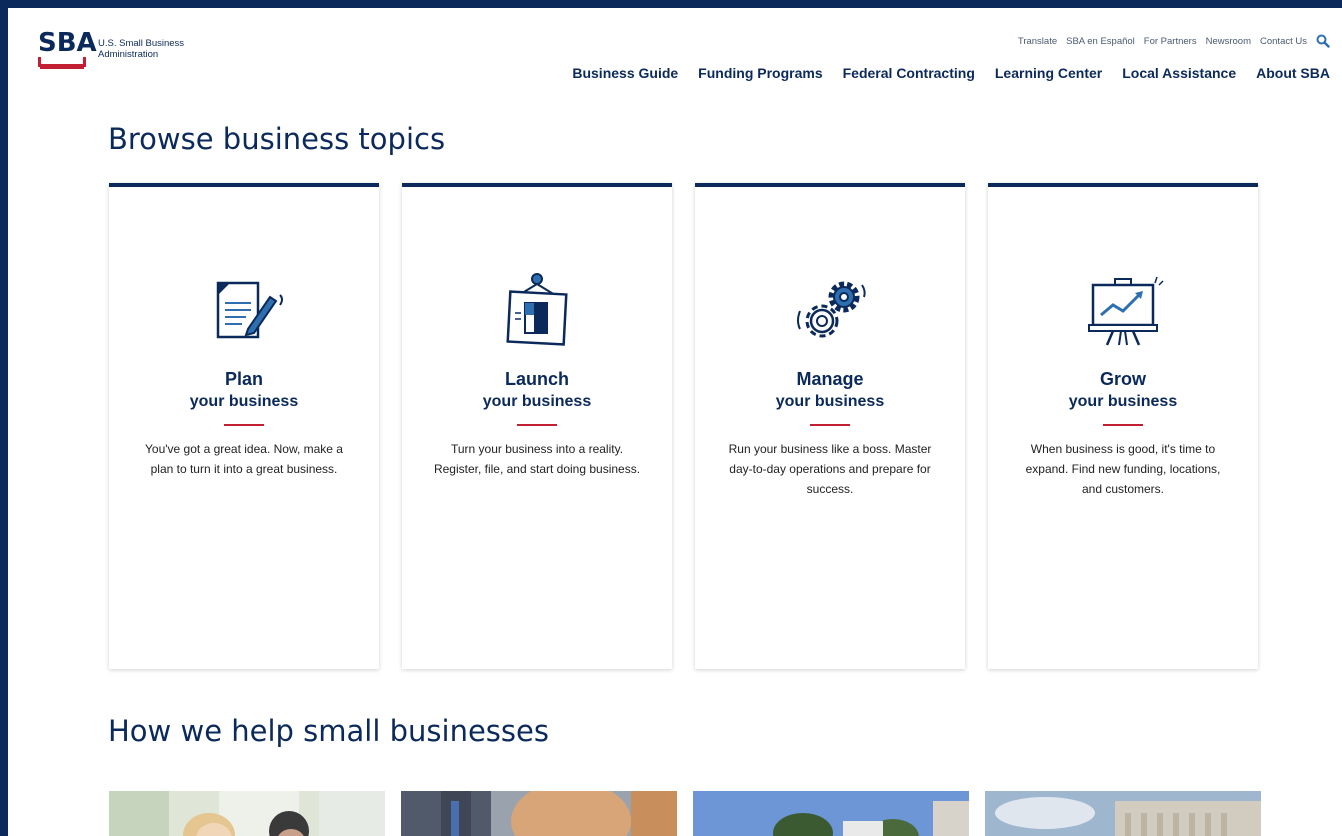  I want to click on photo-capitol-building, so click(1123, 813).